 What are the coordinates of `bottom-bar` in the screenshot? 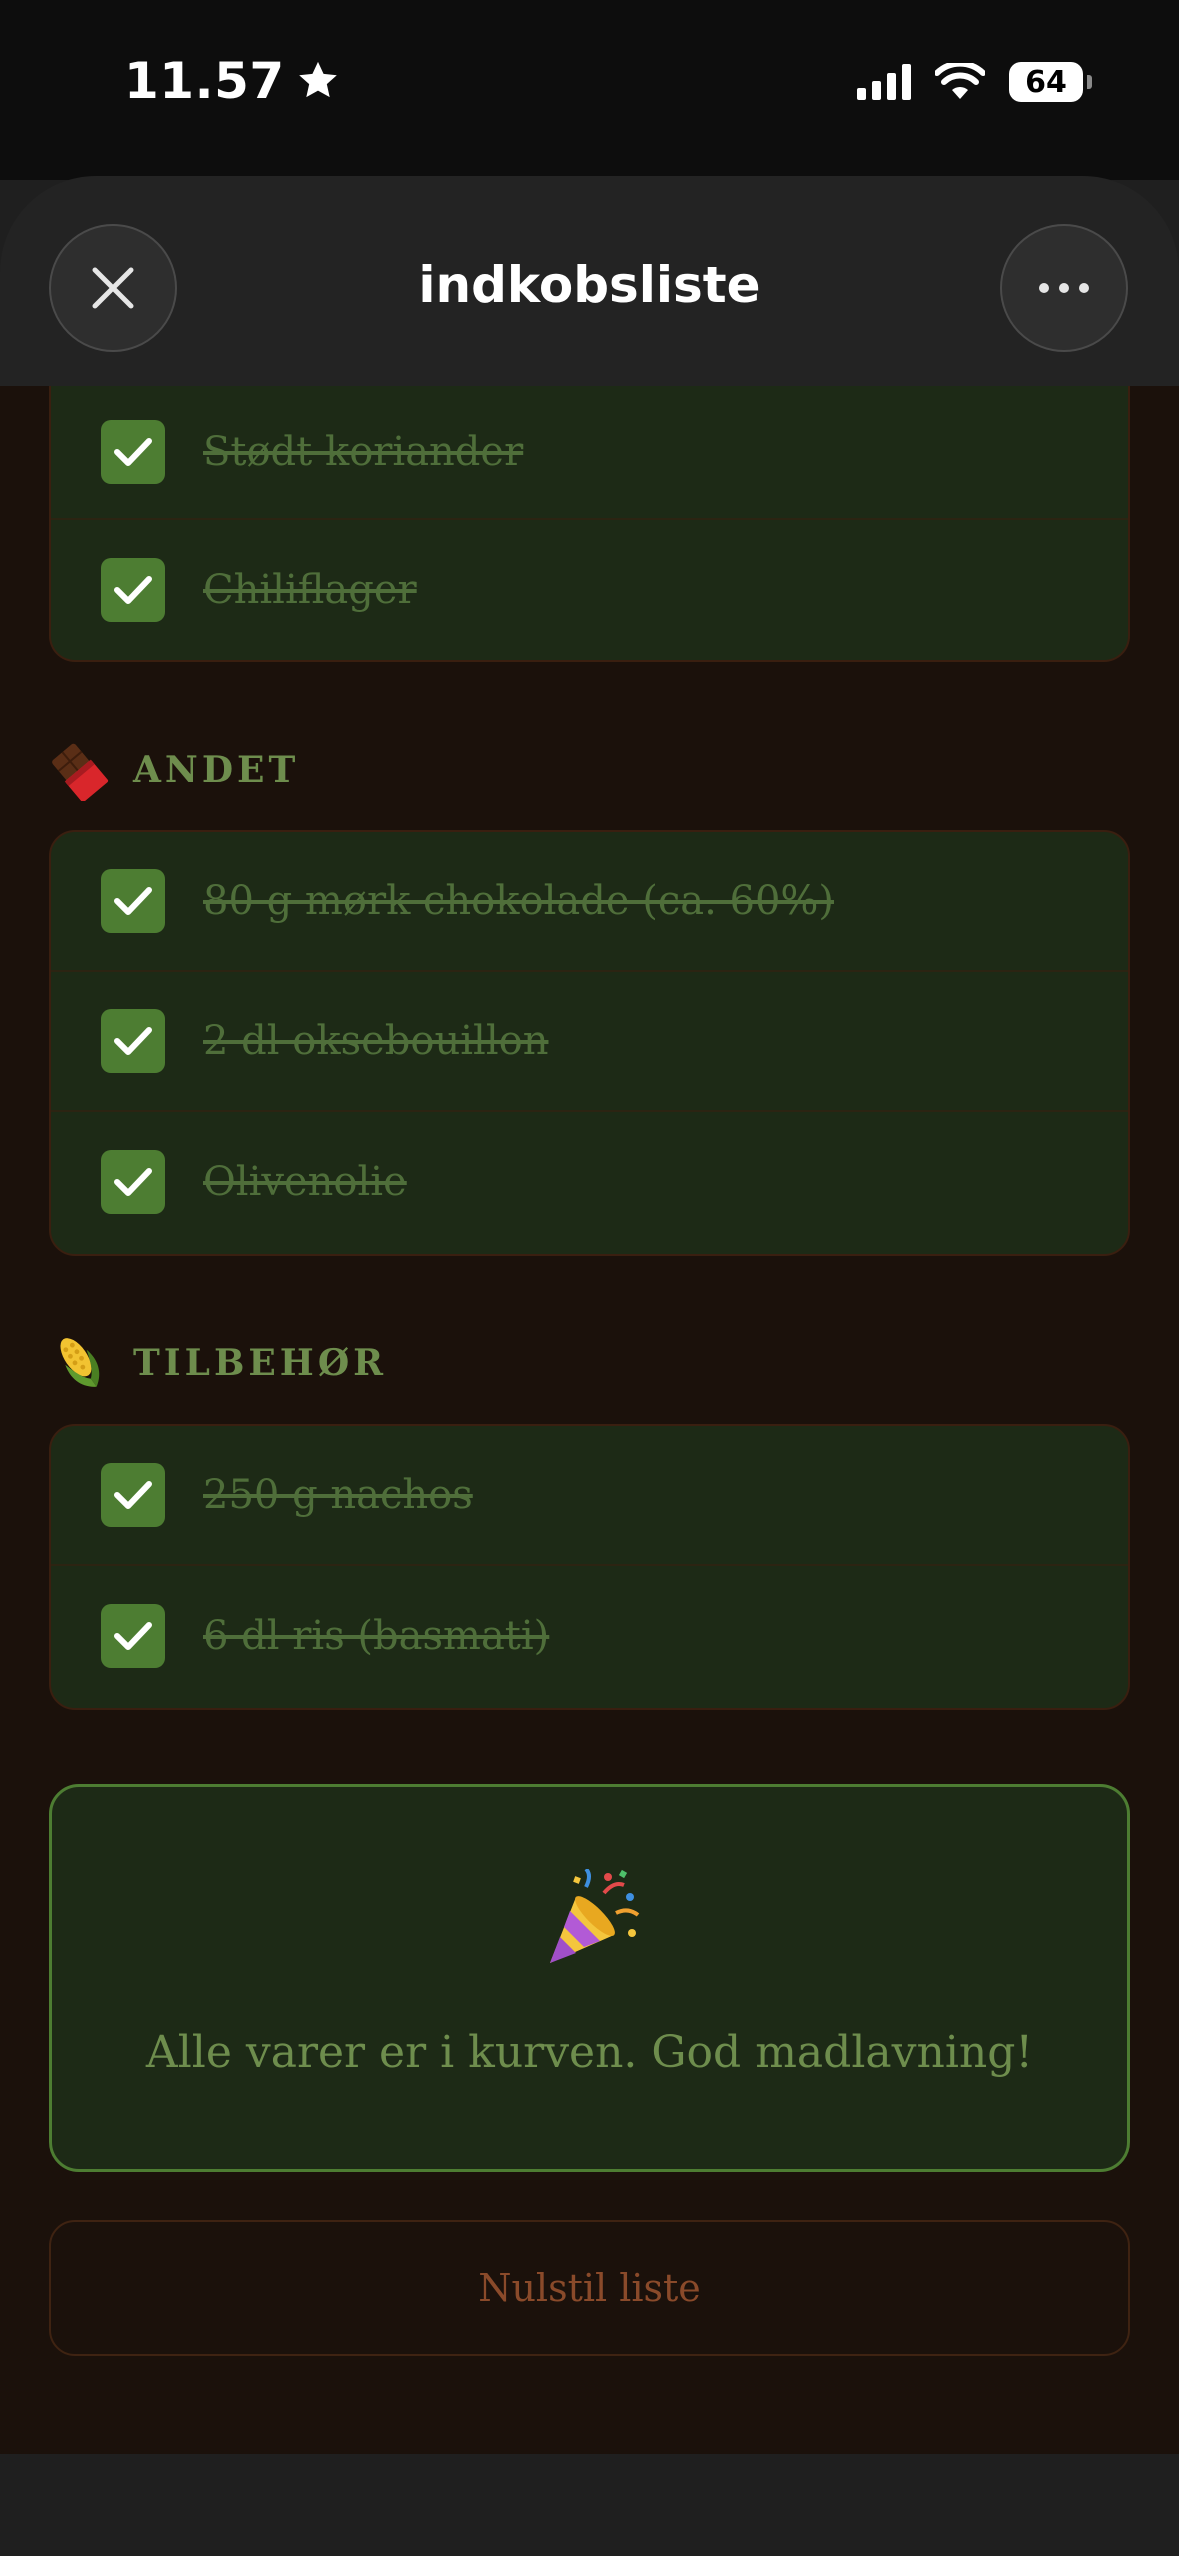 It's located at (589, 2505).